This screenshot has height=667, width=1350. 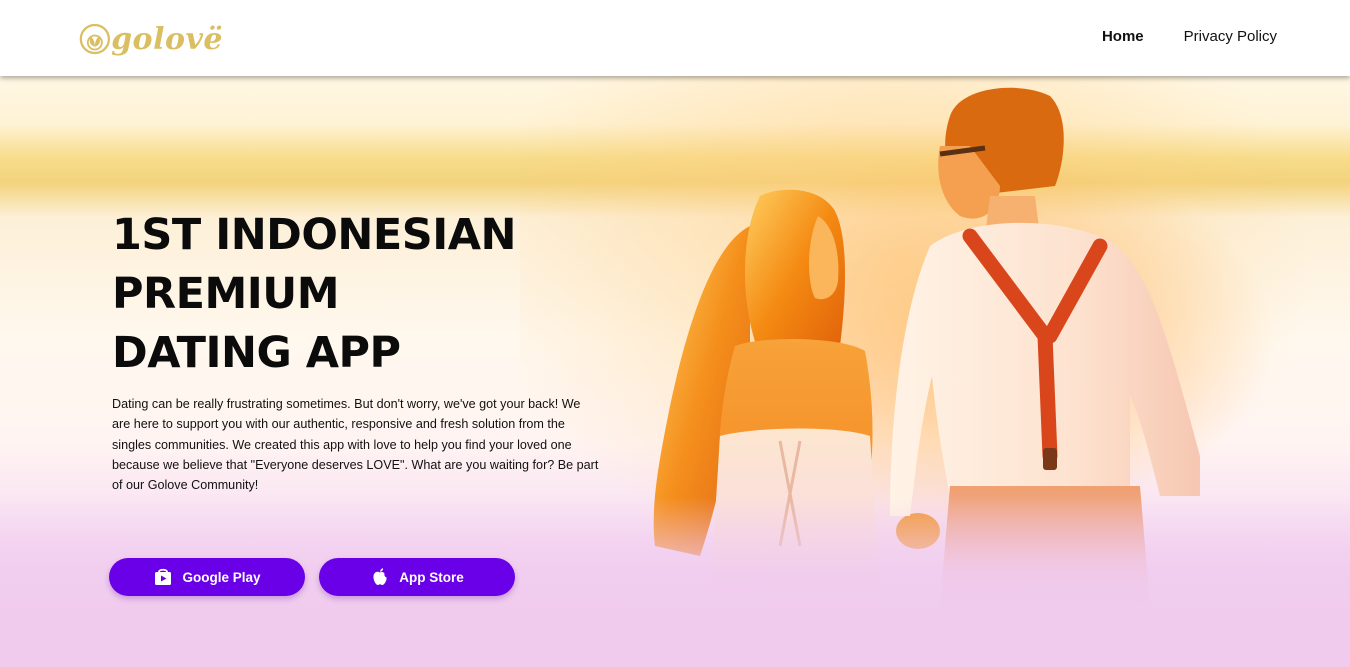 I want to click on main-nav: Home Privacy Policy, so click(x=1189, y=36).